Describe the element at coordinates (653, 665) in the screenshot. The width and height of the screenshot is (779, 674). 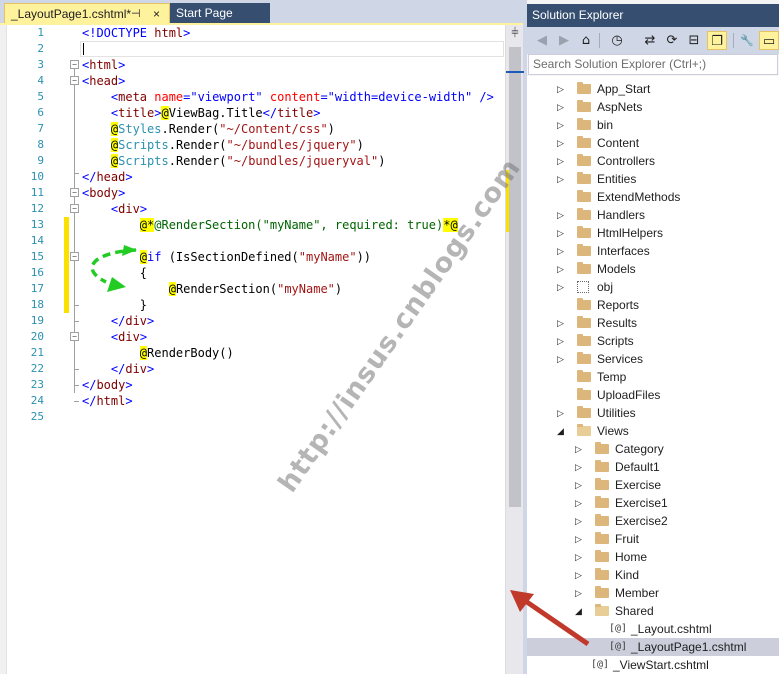
I see `tree-item-viewstart-cshtml: [@] _ViewStart.cshtml` at that location.